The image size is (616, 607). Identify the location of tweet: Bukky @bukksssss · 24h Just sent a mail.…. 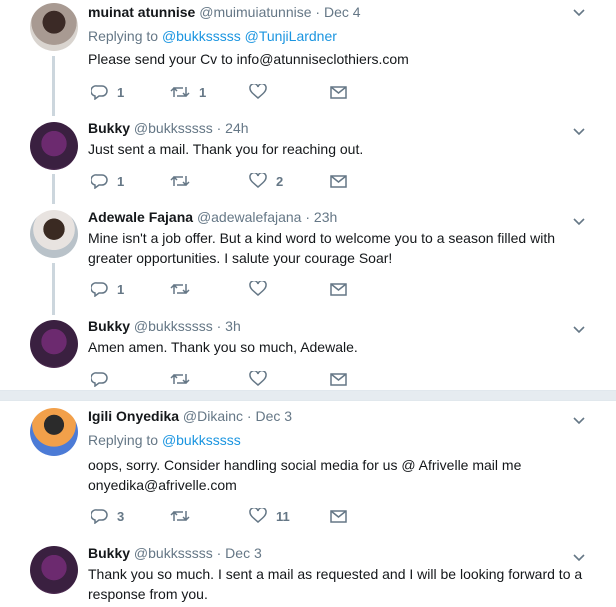
(308, 155).